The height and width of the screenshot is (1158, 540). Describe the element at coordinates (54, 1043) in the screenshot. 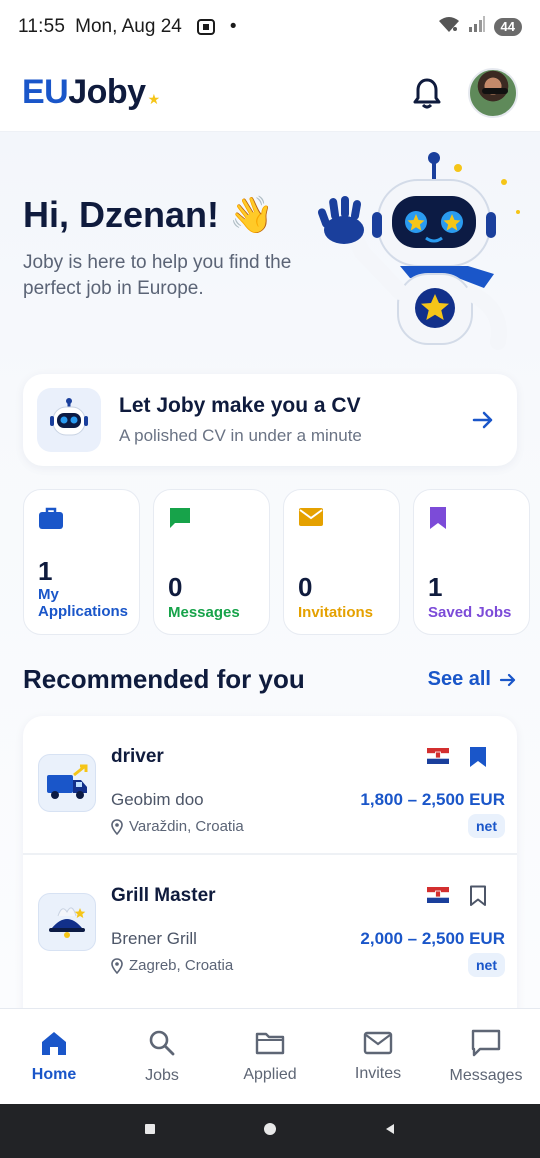

I see `home-icon` at that location.